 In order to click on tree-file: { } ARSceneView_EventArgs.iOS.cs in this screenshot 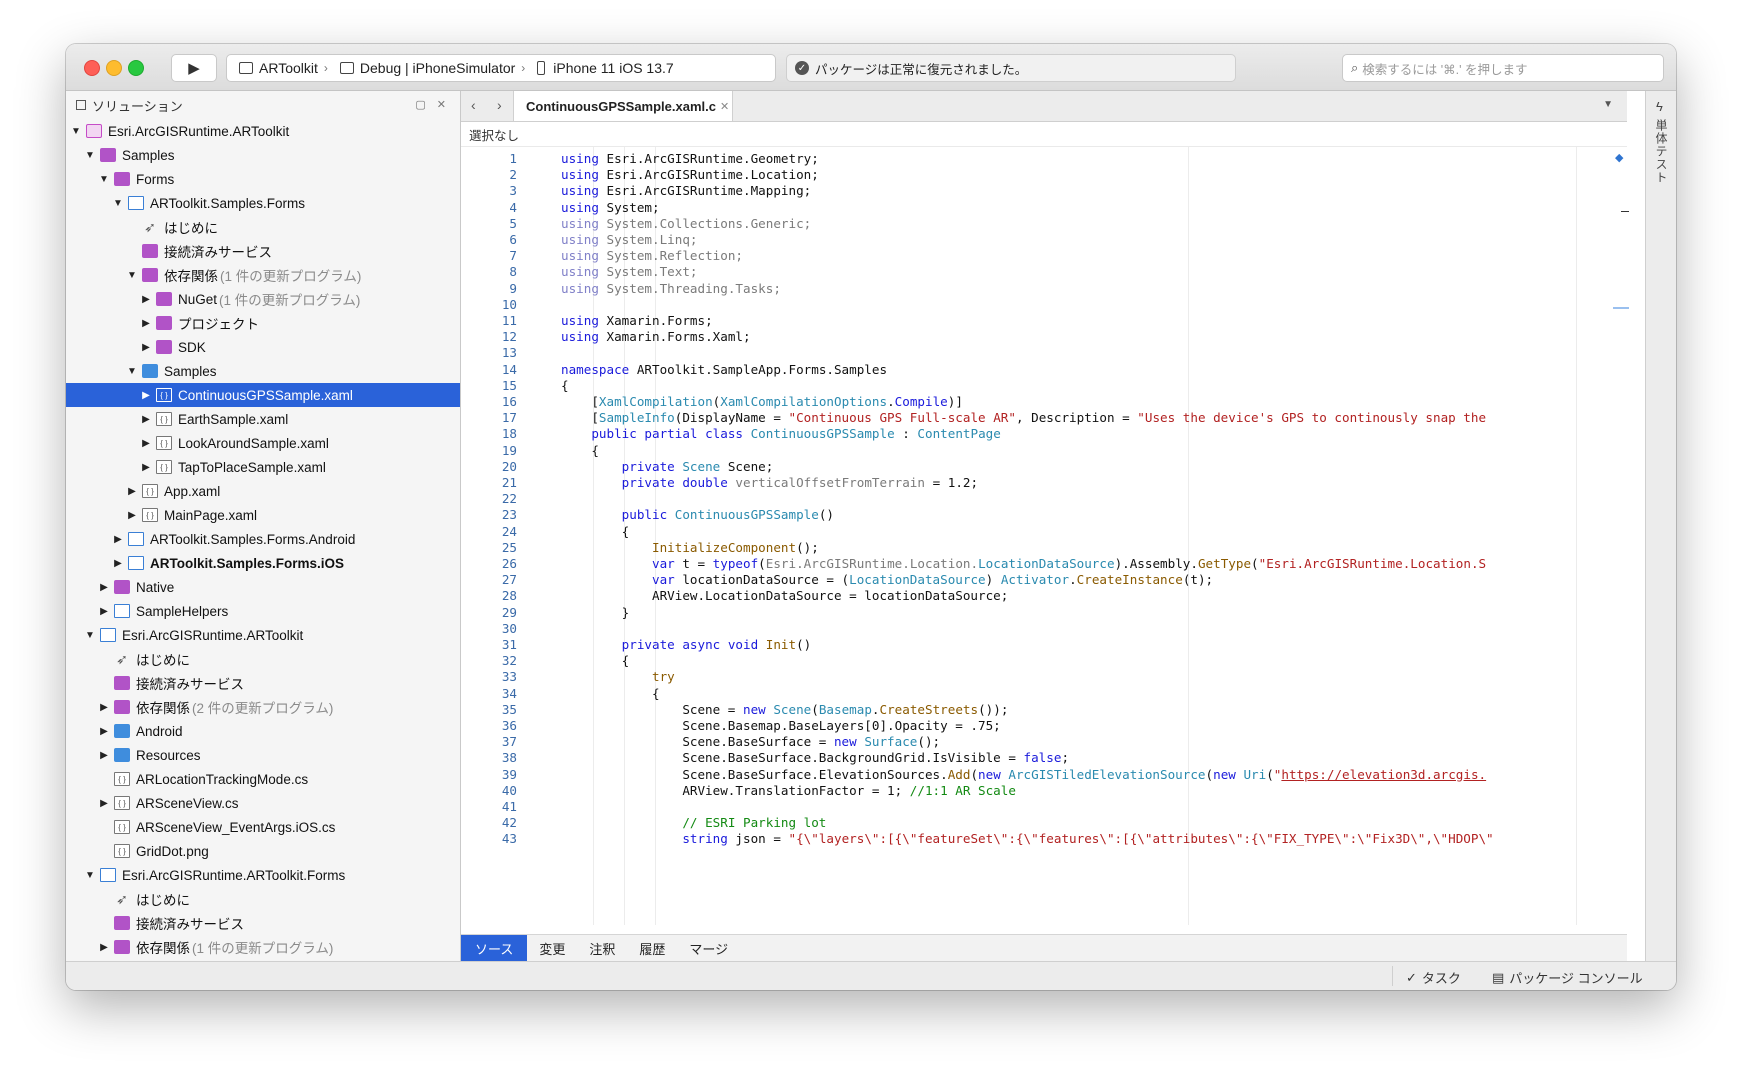, I will do `click(263, 827)`.